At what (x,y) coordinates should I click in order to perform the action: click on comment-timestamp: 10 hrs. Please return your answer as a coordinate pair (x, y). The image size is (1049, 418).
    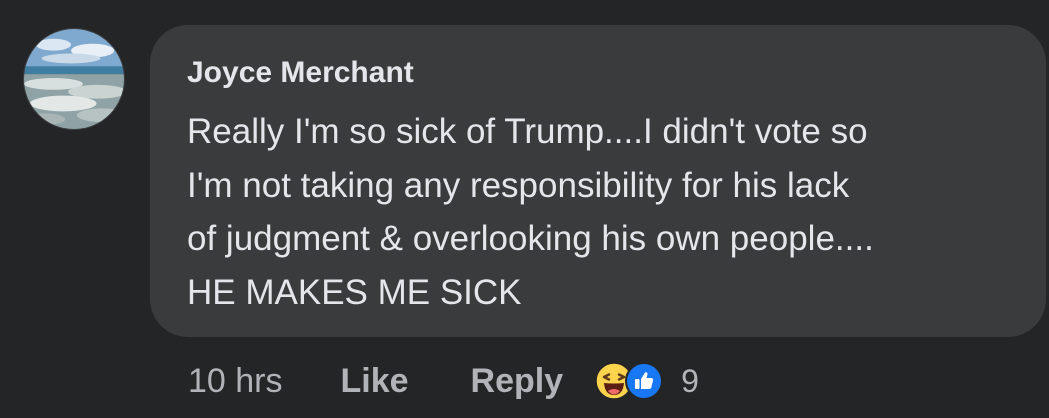
    Looking at the image, I should click on (235, 381).